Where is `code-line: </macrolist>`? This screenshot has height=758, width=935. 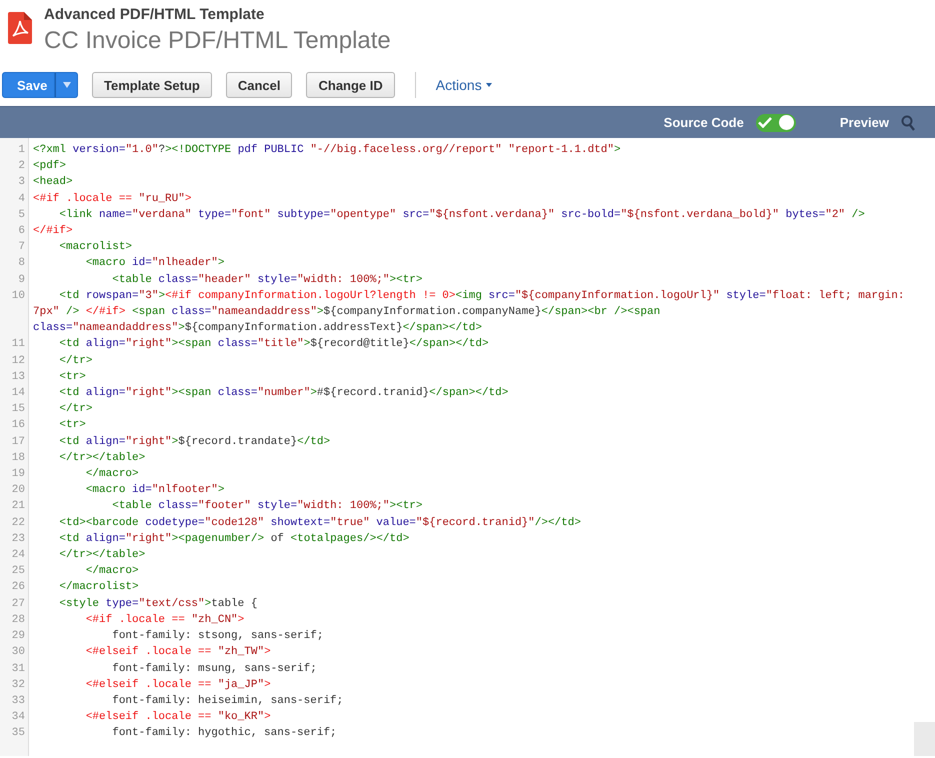
code-line: </macrolist> is located at coordinates (99, 588).